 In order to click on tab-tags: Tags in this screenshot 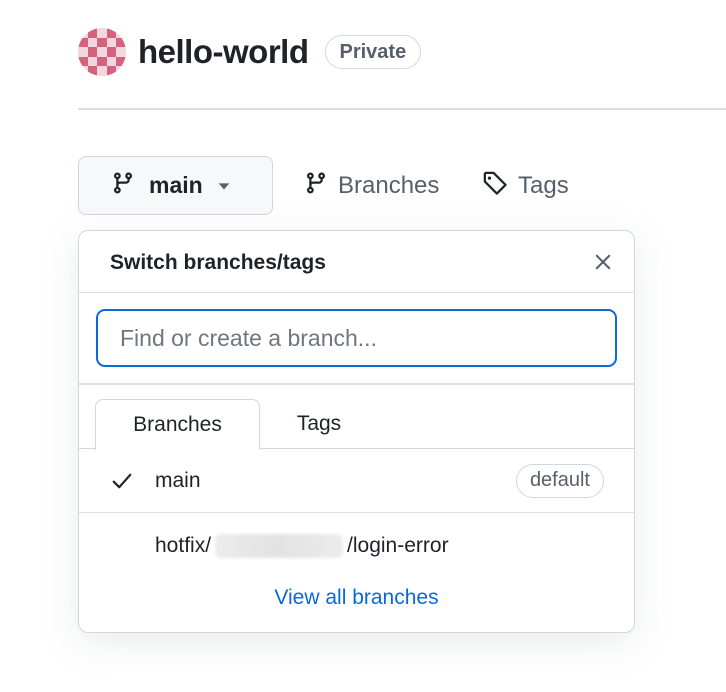, I will do `click(319, 424)`.